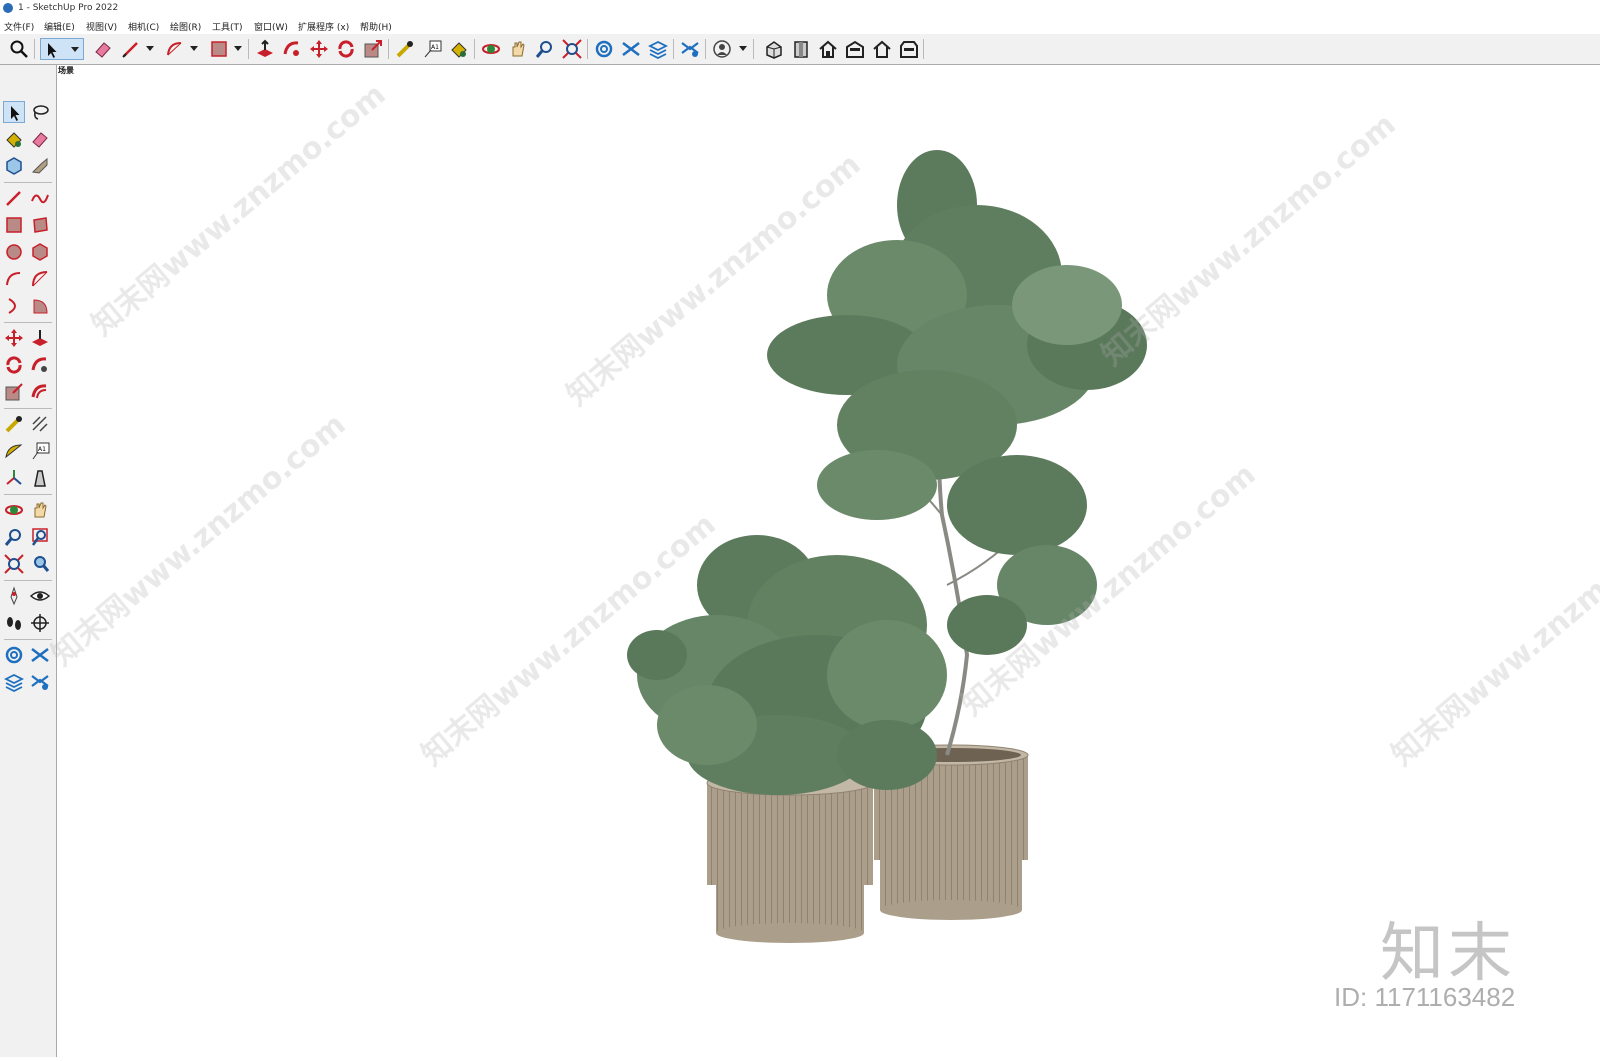 The height and width of the screenshot is (1061, 1600). What do you see at coordinates (631, 49) in the screenshot?
I see `extension-warehouse-icon` at bounding box center [631, 49].